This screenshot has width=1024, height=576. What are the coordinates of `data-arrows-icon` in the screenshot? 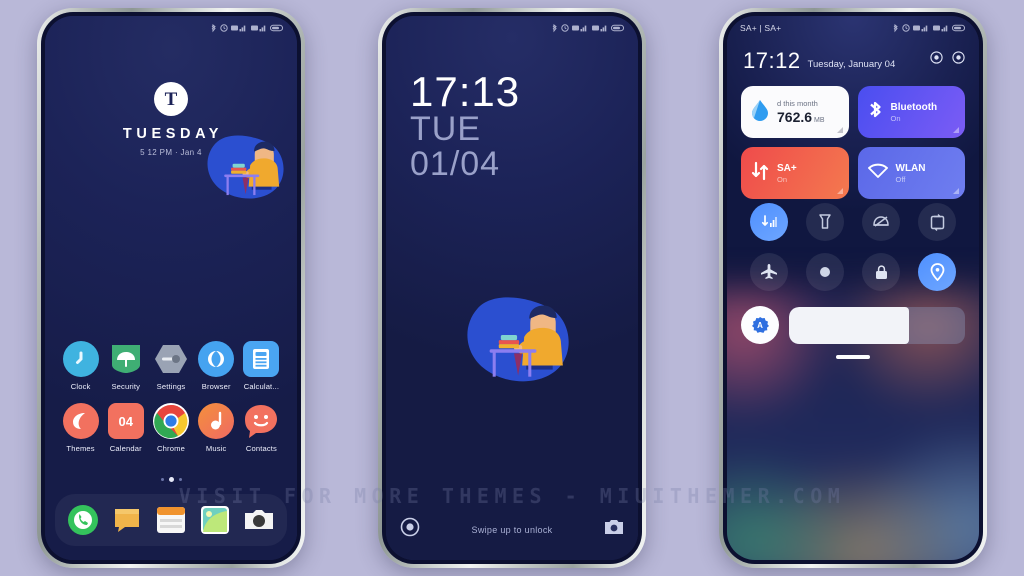 It's located at (760, 173).